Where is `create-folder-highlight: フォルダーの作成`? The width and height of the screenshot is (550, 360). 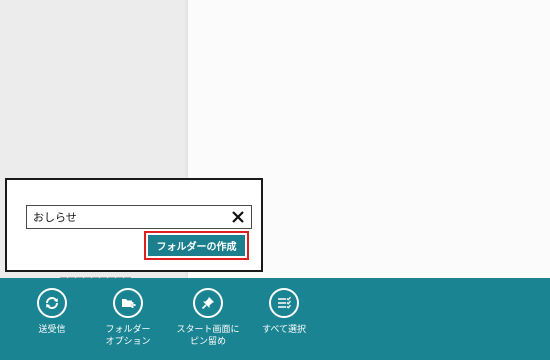
create-folder-highlight: フォルダーの作成 is located at coordinates (196, 245).